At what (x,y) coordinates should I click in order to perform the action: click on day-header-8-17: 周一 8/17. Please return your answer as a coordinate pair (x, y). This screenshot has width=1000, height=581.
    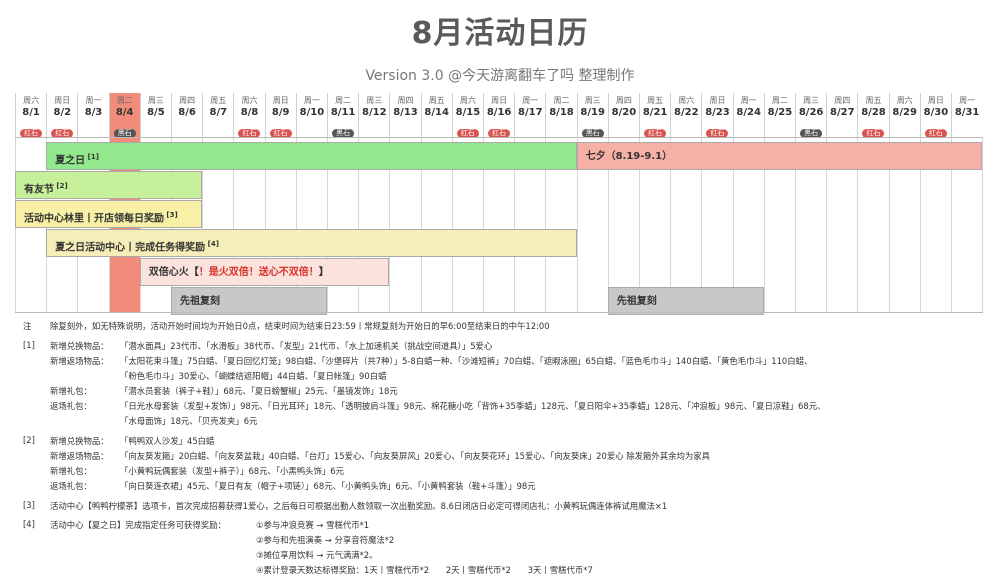
    Looking at the image, I should click on (529, 115).